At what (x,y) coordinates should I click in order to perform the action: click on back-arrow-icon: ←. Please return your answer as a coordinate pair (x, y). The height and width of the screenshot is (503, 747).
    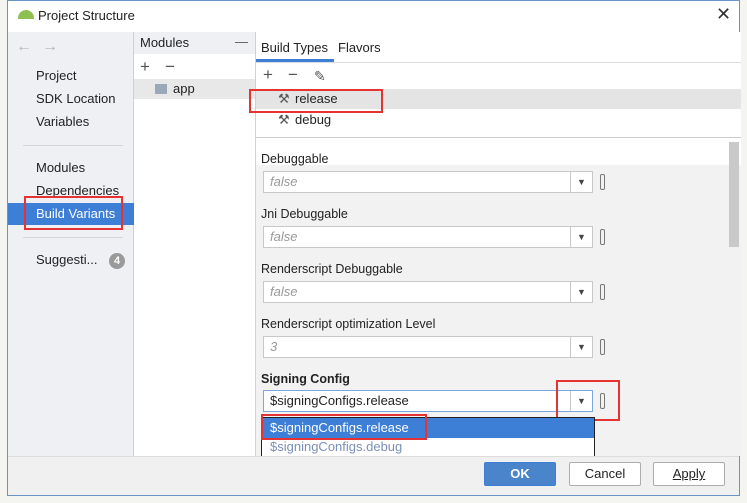
    Looking at the image, I should click on (24, 47).